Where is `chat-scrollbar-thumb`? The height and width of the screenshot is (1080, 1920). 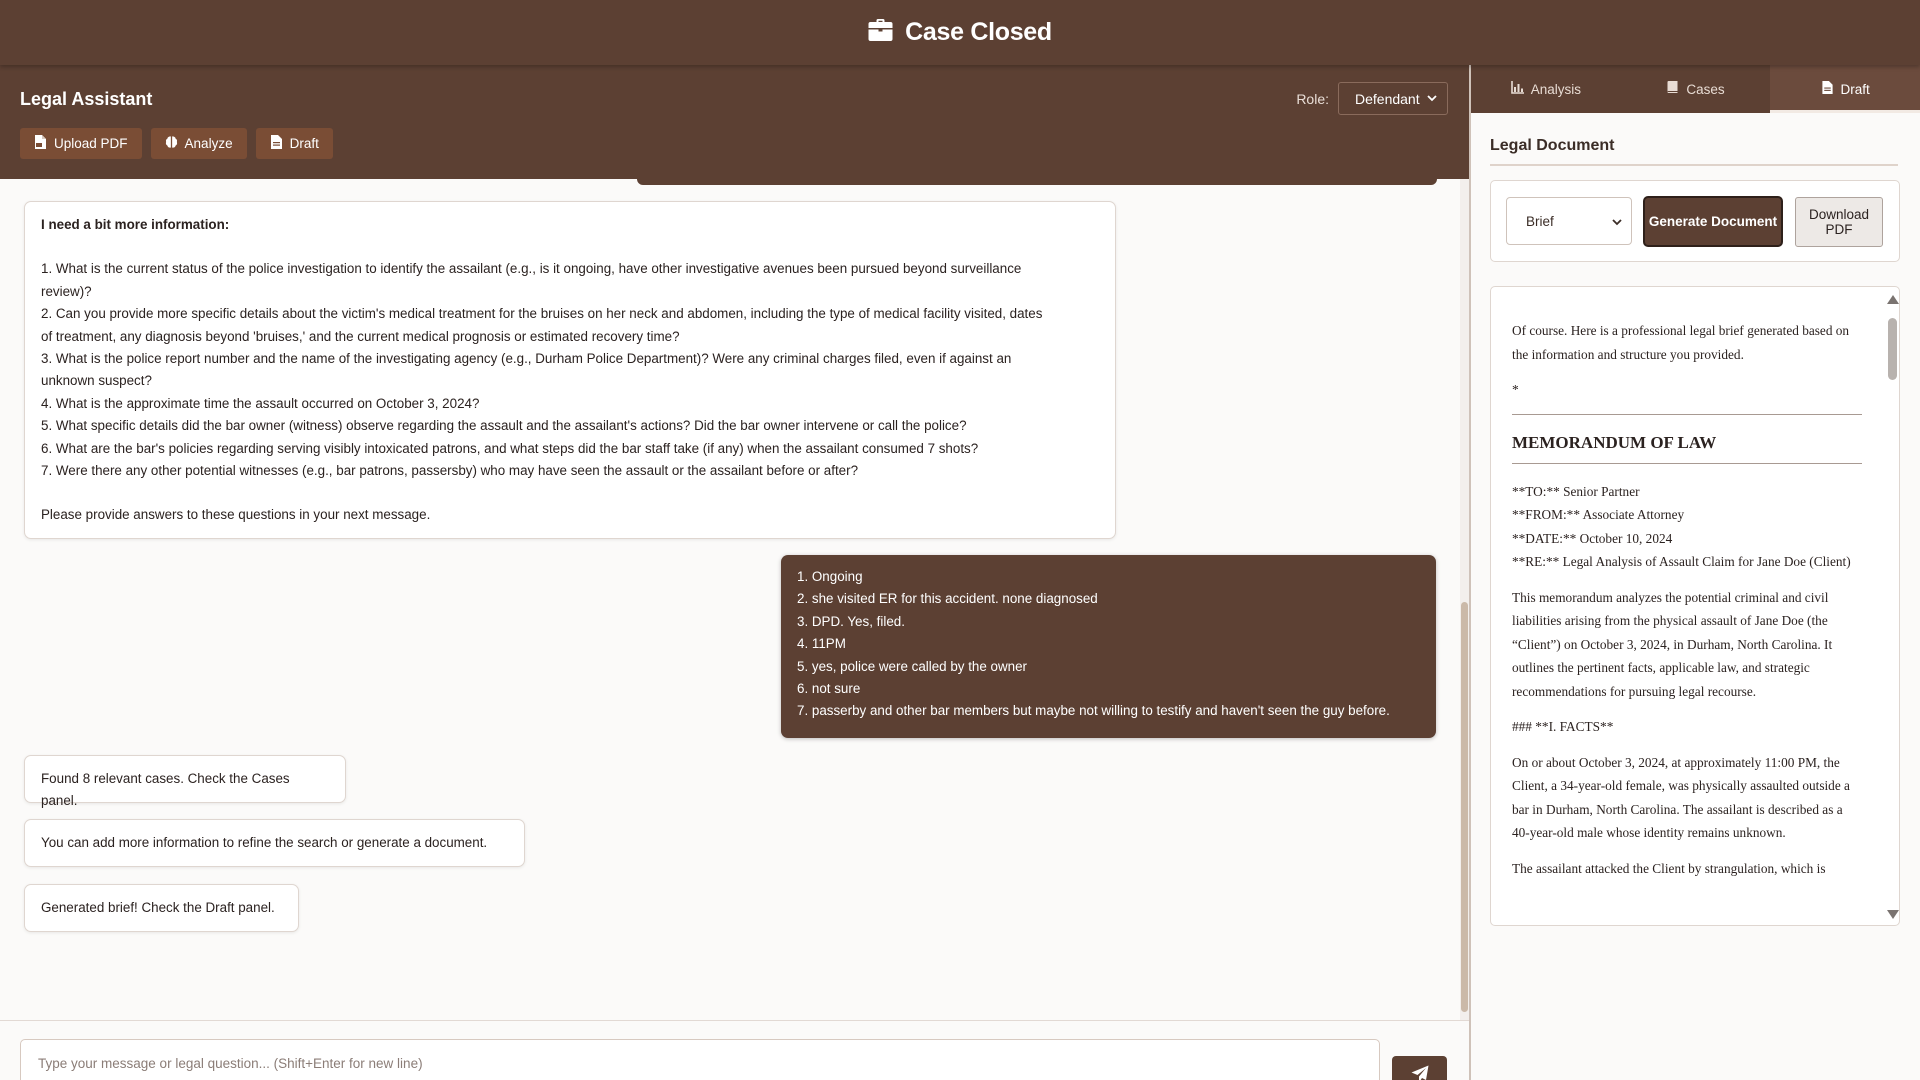 chat-scrollbar-thumb is located at coordinates (1464, 807).